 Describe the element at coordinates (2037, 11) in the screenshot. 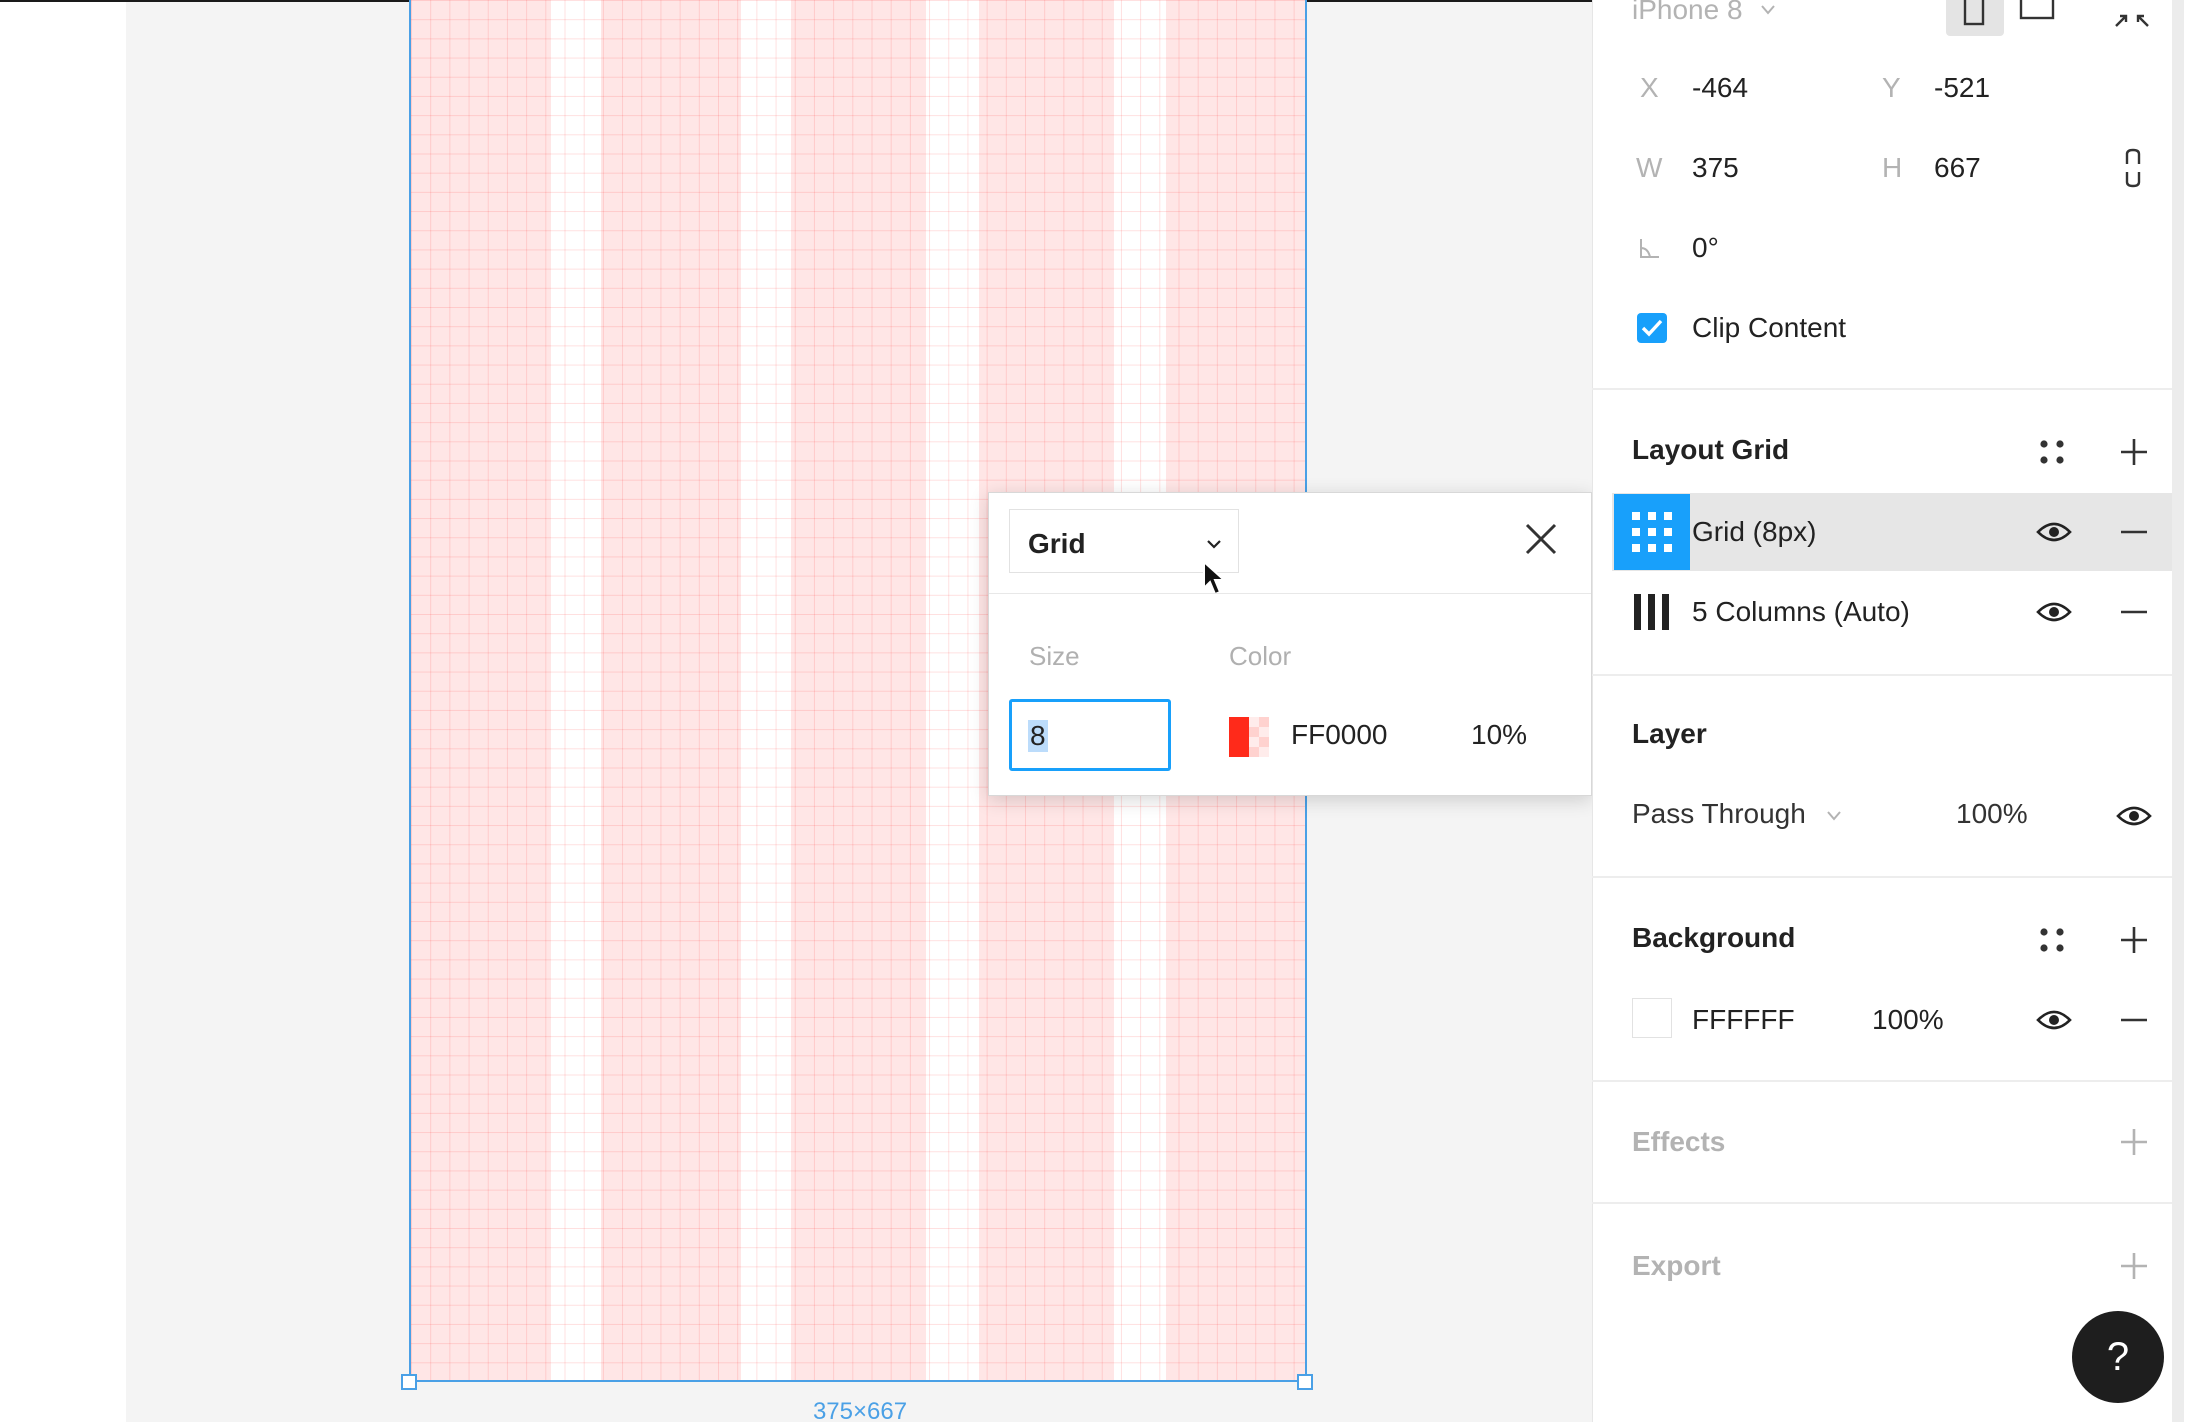

I see `landscape-icon` at that location.